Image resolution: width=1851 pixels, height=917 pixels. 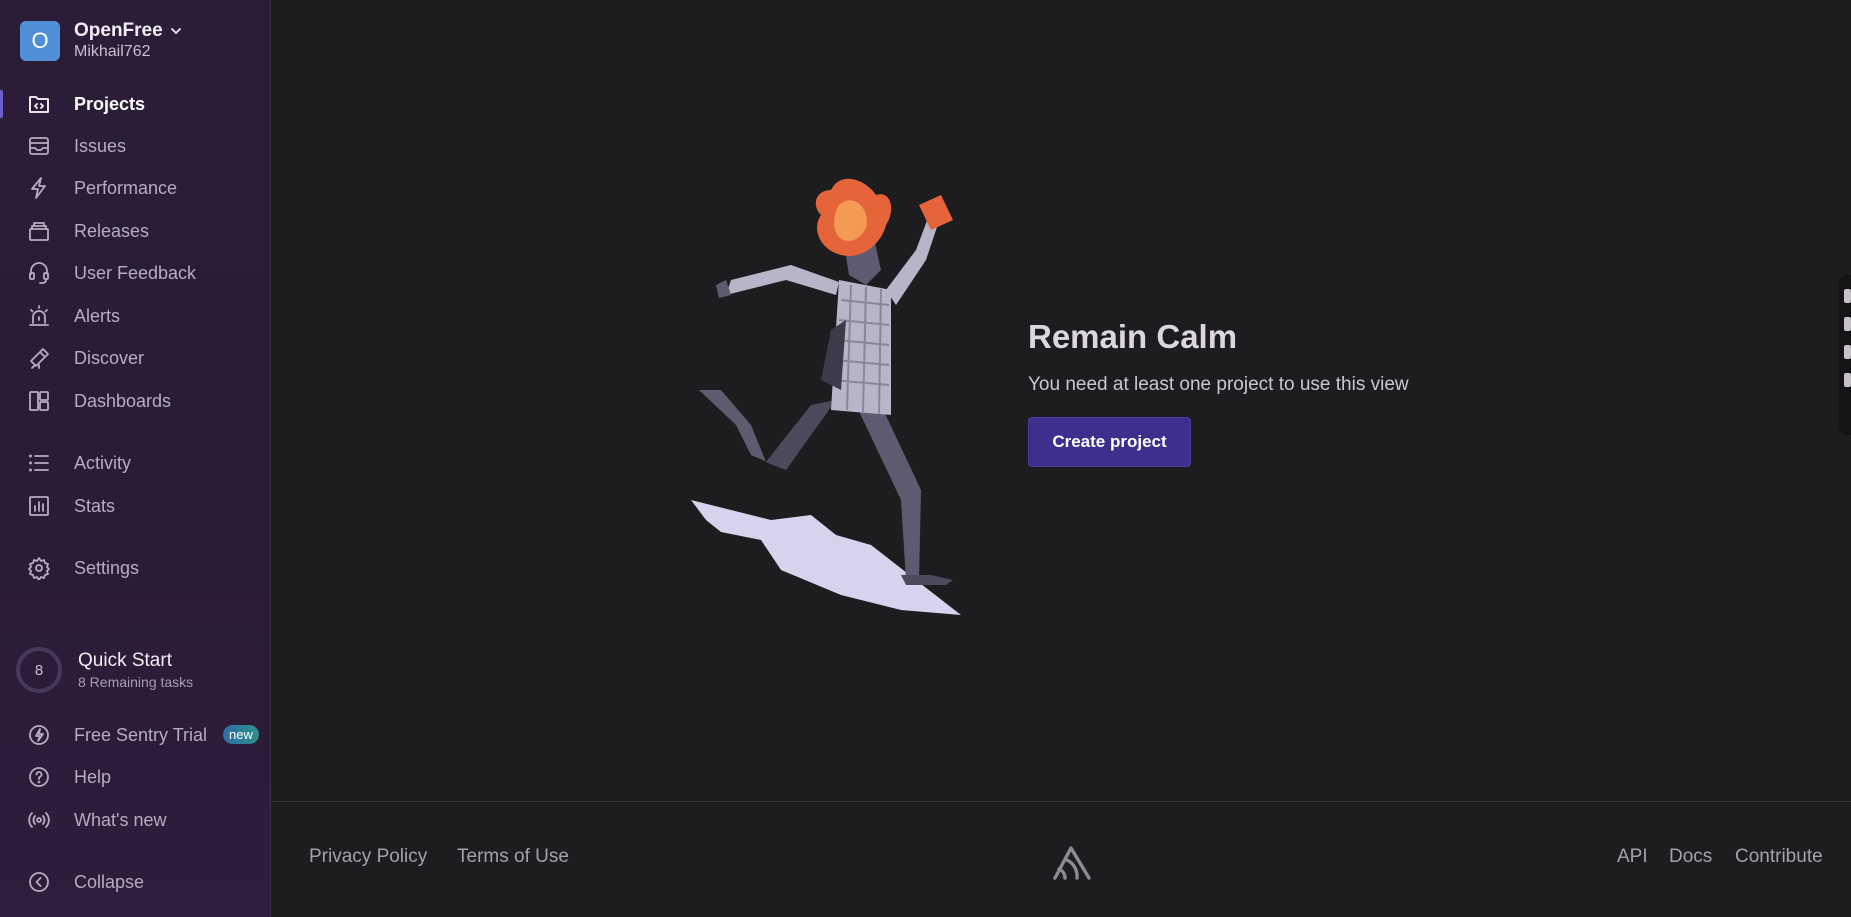 I want to click on privacy-policy-link: Privacy Policy, so click(x=368, y=857).